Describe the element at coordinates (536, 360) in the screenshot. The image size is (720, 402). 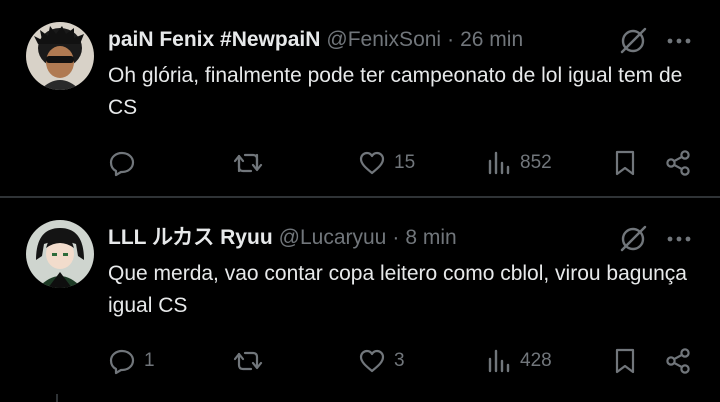
I see `views-count: 428` at that location.